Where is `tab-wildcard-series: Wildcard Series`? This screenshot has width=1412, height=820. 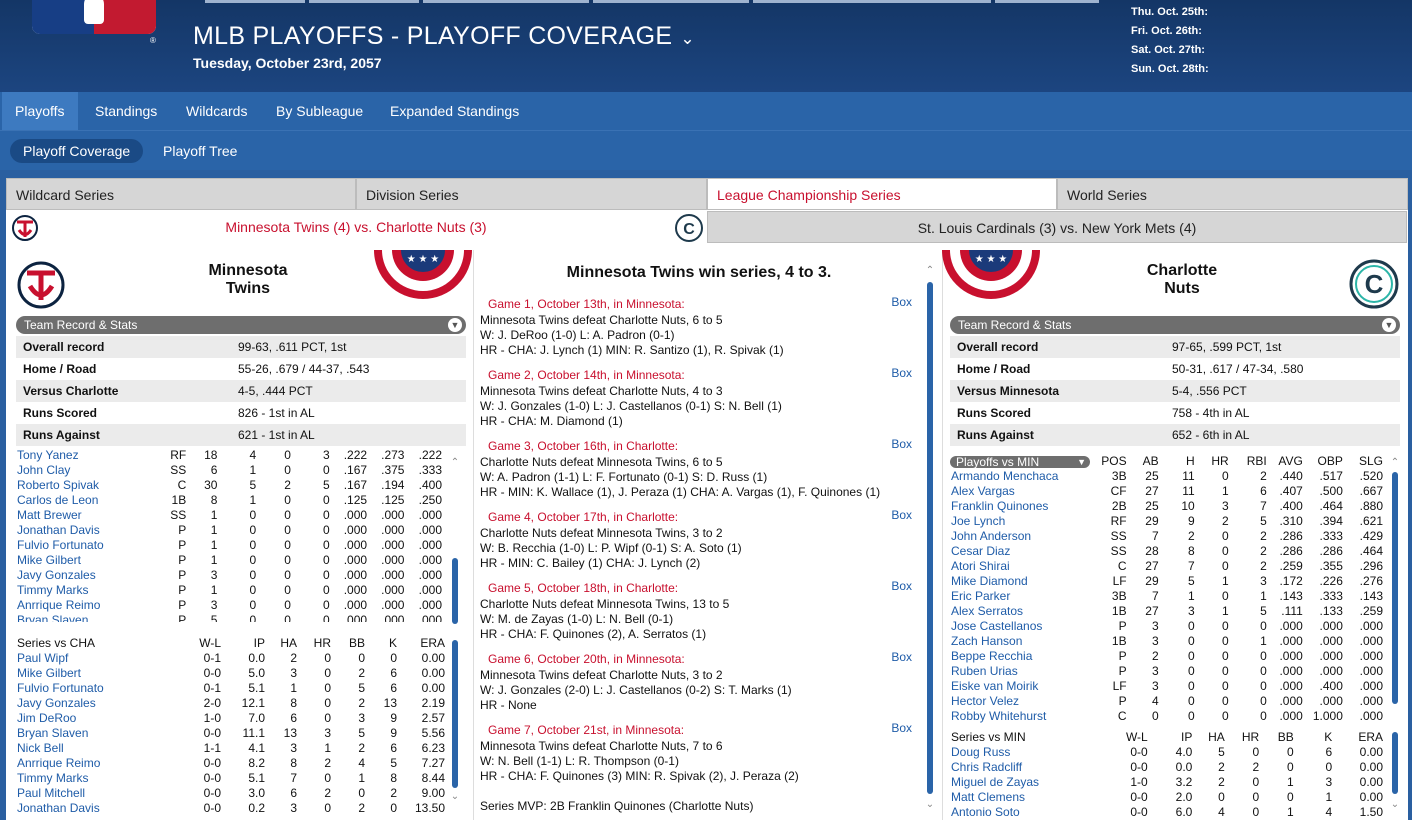 tab-wildcard-series: Wildcard Series is located at coordinates (181, 194).